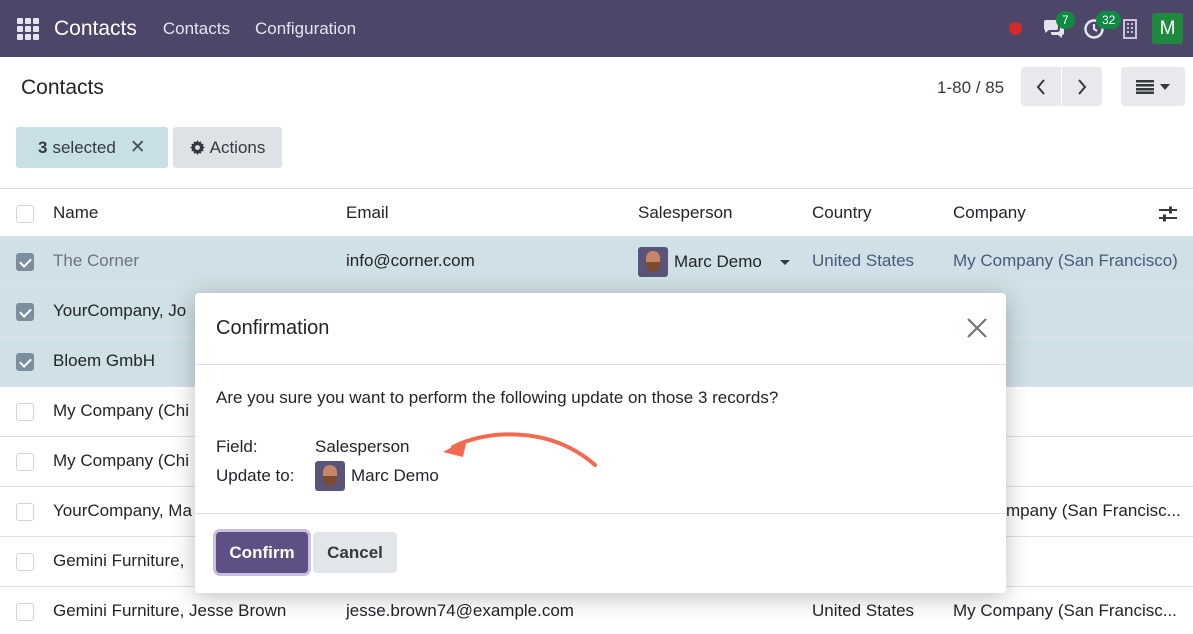  Describe the element at coordinates (600, 553) in the screenshot. I see `dialog-footer: Confirm Cancel` at that location.